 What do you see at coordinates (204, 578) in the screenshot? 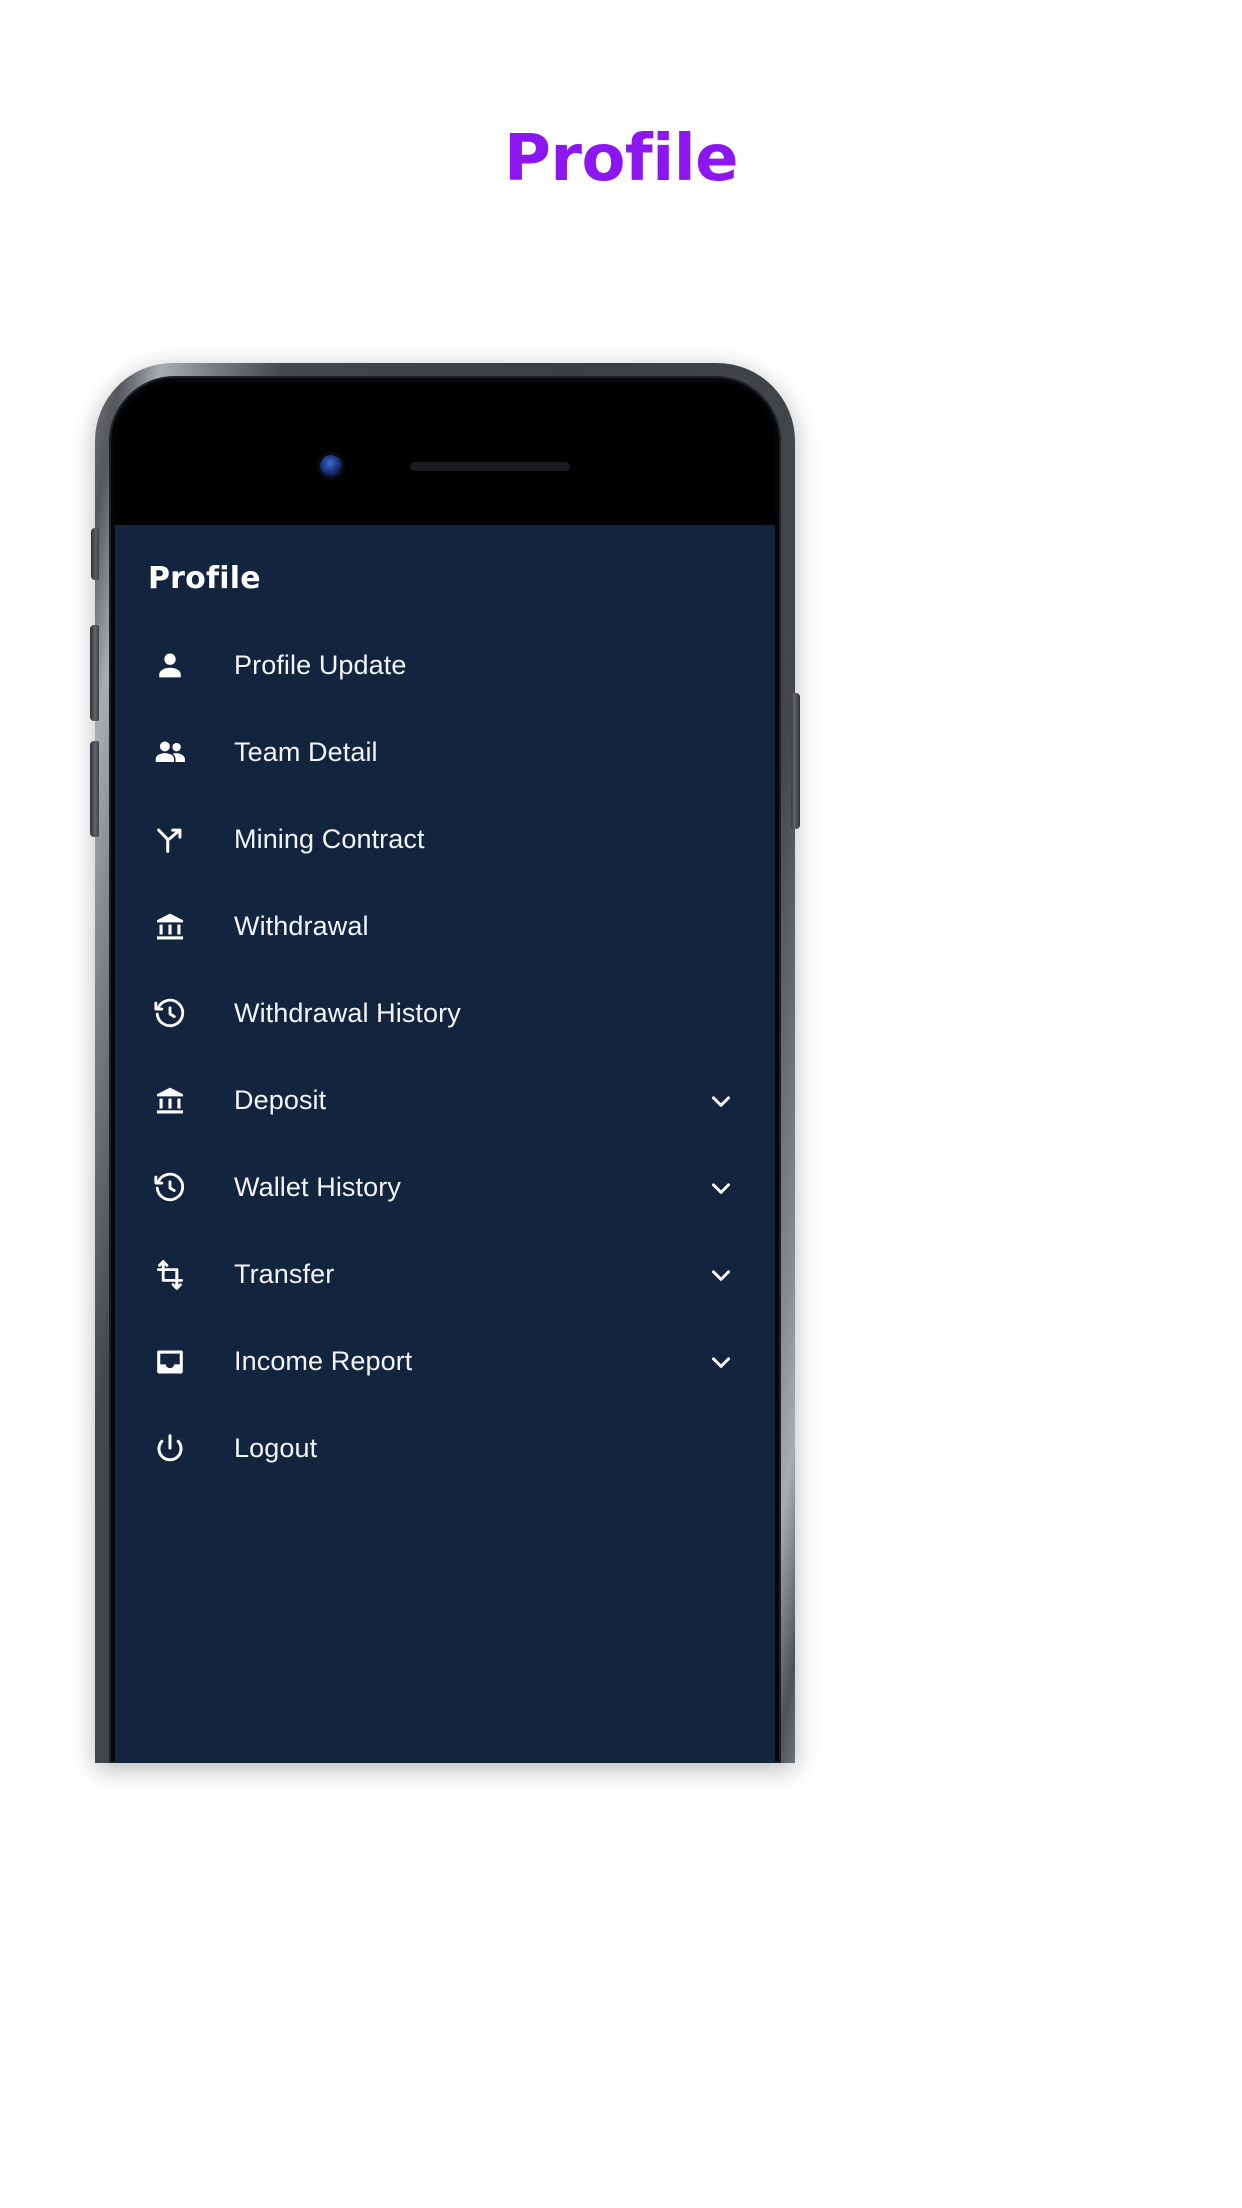
I see `app-header-title: Profile` at bounding box center [204, 578].